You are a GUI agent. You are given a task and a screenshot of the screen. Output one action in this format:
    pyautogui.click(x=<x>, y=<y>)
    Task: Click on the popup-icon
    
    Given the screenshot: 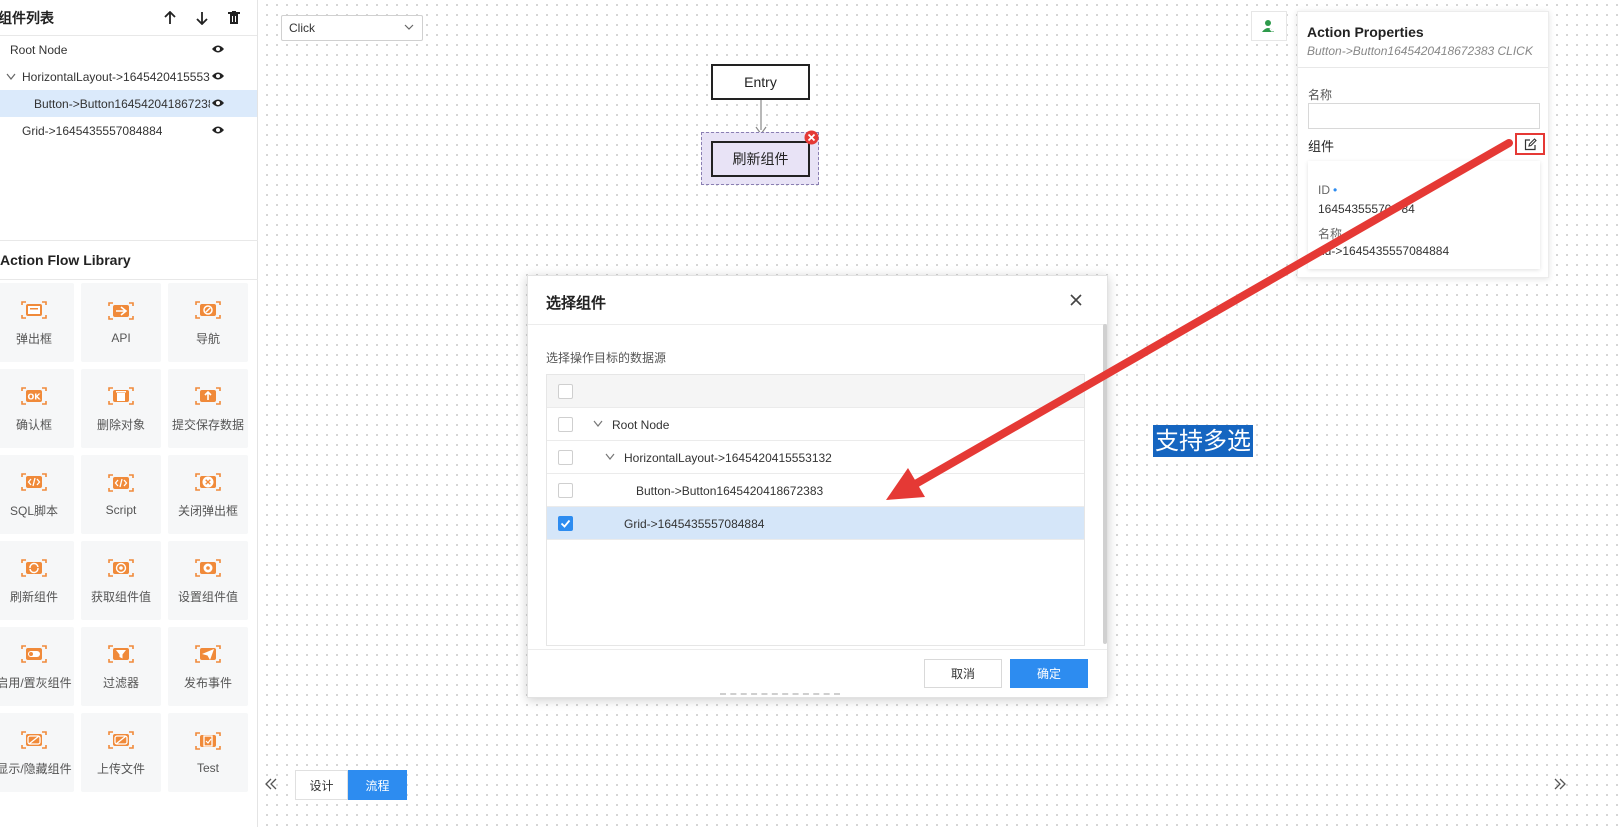 What is the action you would take?
    pyautogui.click(x=34, y=309)
    